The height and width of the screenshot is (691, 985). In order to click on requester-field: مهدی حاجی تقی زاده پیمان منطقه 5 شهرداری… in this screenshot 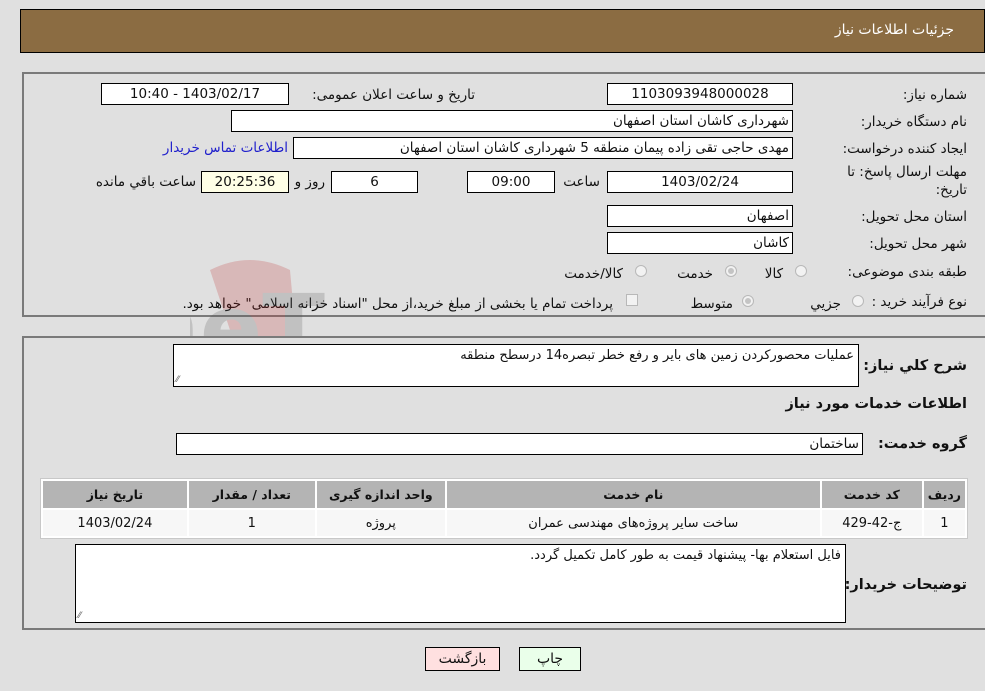, I will do `click(543, 148)`.